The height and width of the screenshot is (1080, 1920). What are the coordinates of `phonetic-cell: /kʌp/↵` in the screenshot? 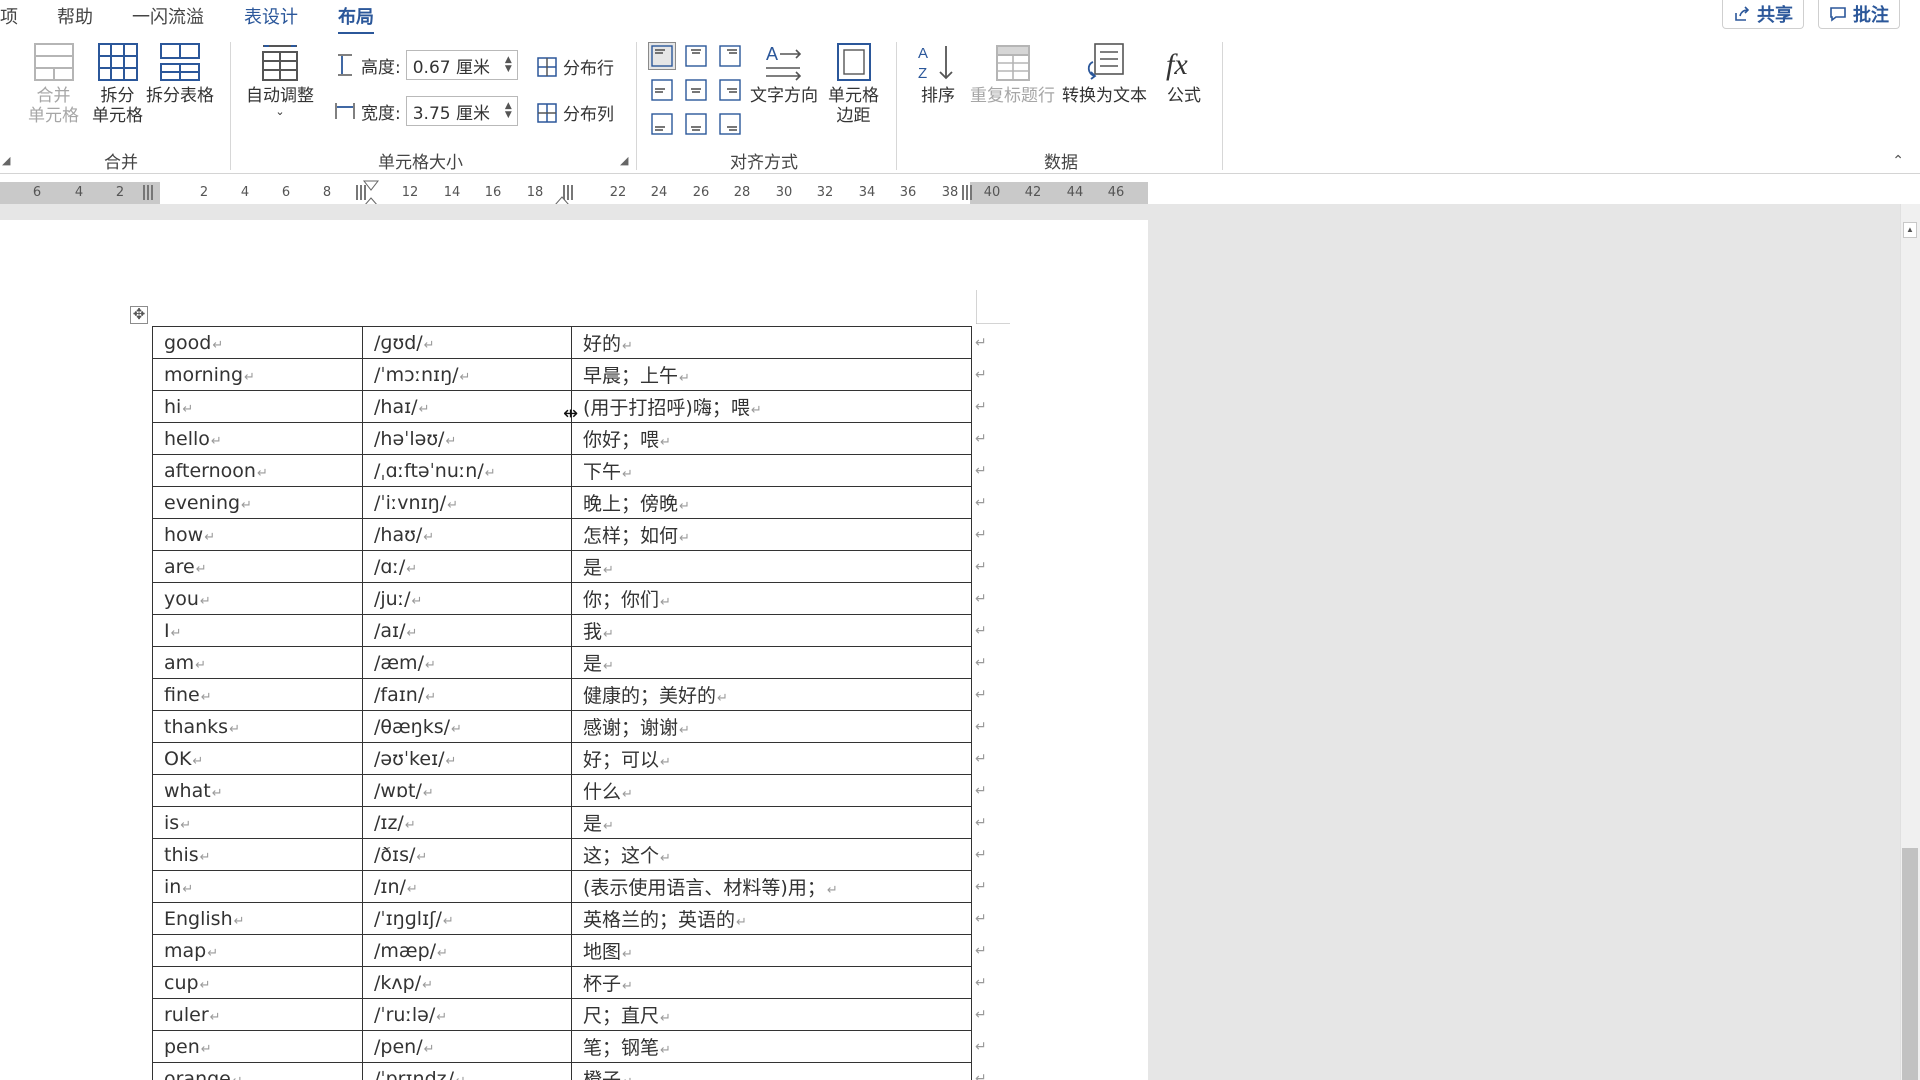 It's located at (467, 982).